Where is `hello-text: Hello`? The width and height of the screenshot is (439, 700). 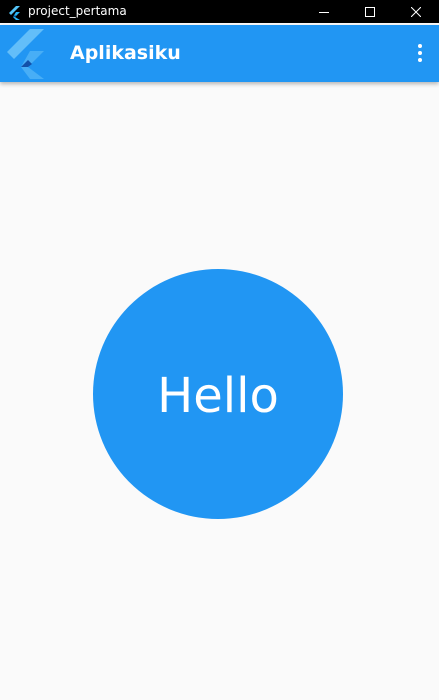
hello-text: Hello is located at coordinates (218, 396).